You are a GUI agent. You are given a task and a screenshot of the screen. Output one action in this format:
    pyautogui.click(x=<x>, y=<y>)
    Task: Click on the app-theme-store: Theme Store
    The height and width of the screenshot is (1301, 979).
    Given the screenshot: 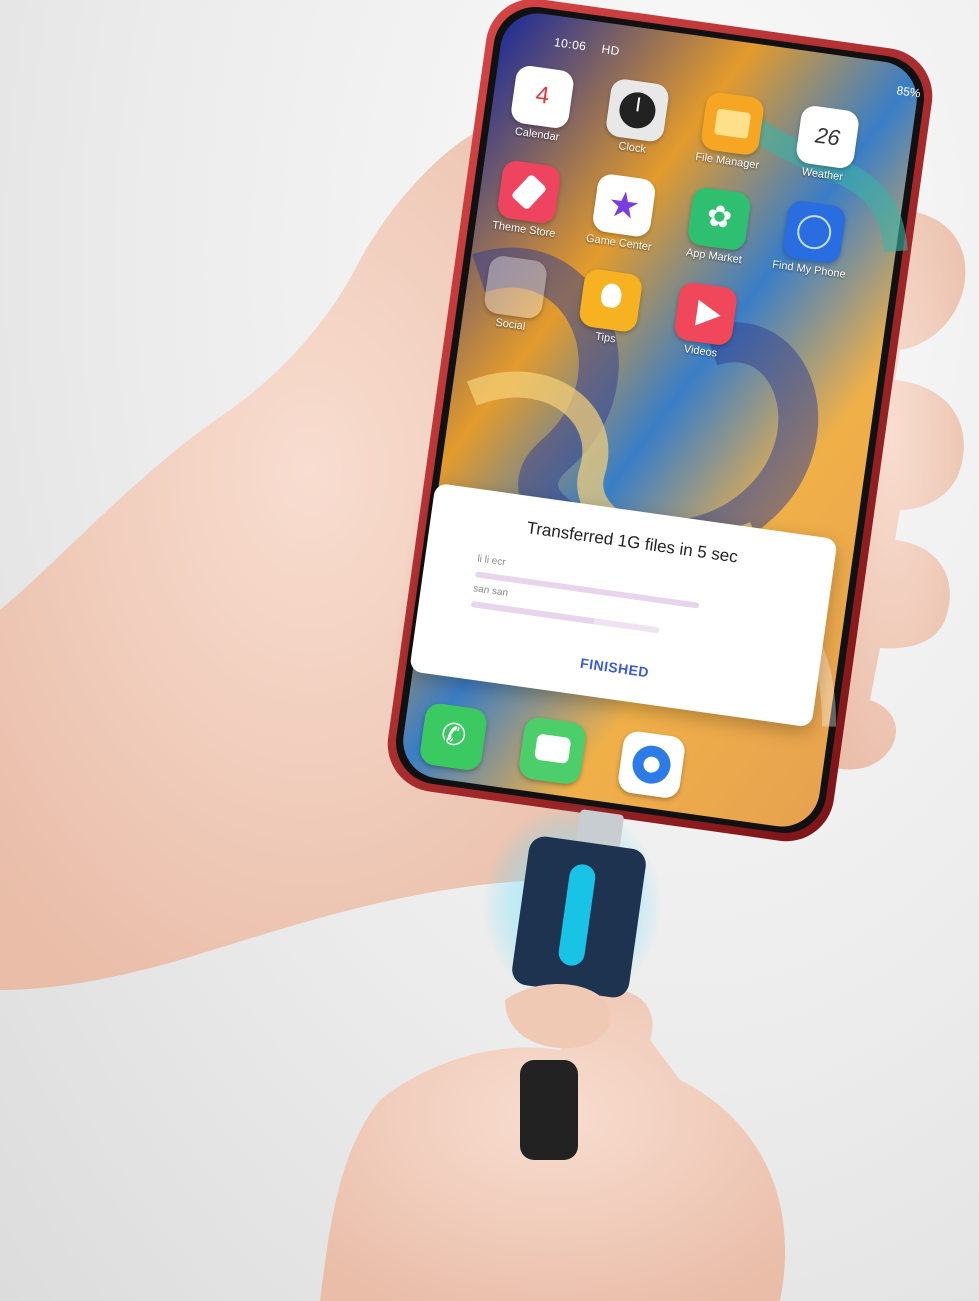 What is the action you would take?
    pyautogui.click(x=527, y=199)
    